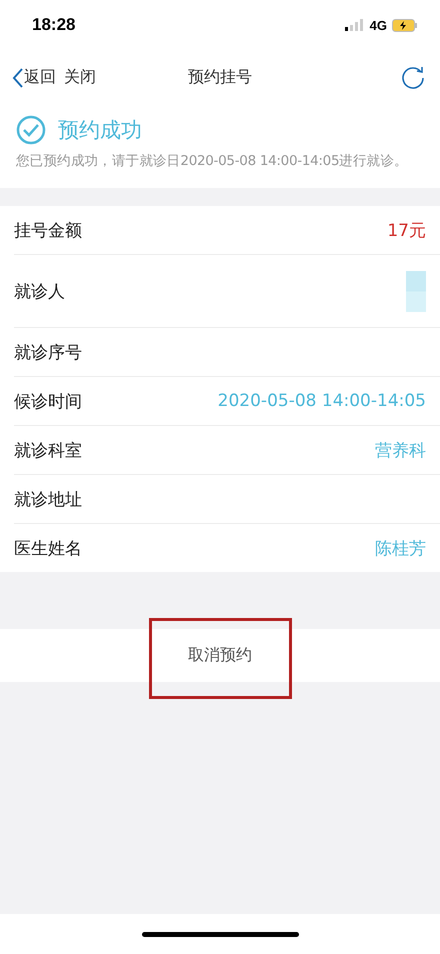  Describe the element at coordinates (212, 161) in the screenshot. I see `success-message: 您已预约成功，请于就诊日2020-05-08 14:00-14:05进行就诊。` at that location.